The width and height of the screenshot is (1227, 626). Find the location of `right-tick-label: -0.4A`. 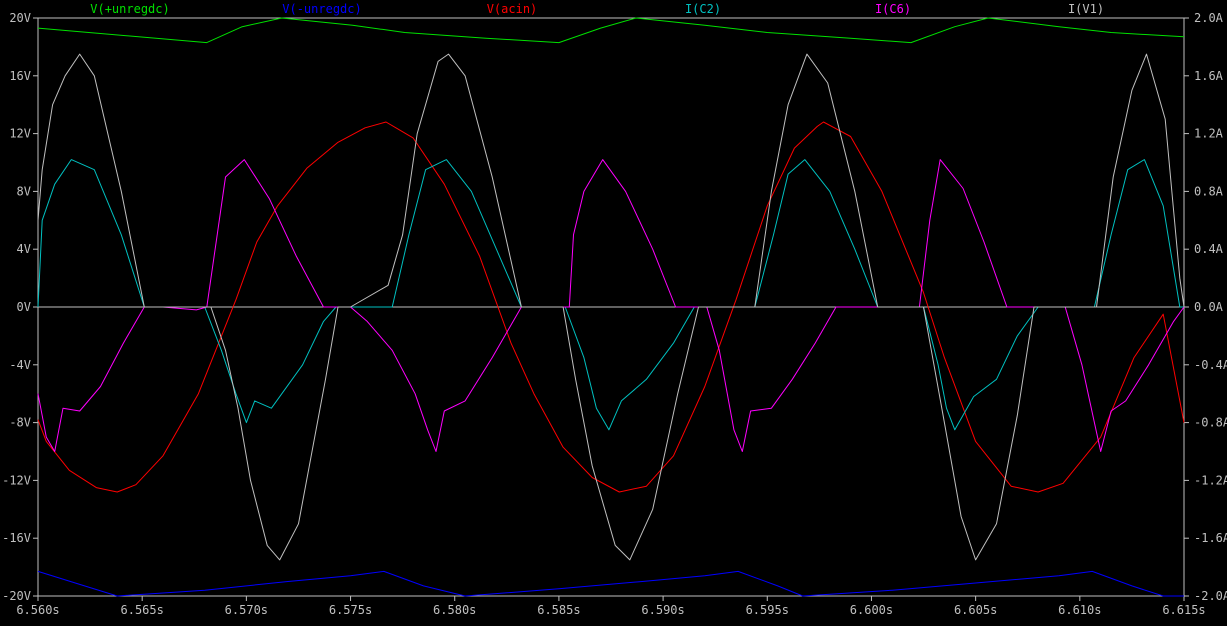

right-tick-label: -0.4A is located at coordinates (1210, 365).